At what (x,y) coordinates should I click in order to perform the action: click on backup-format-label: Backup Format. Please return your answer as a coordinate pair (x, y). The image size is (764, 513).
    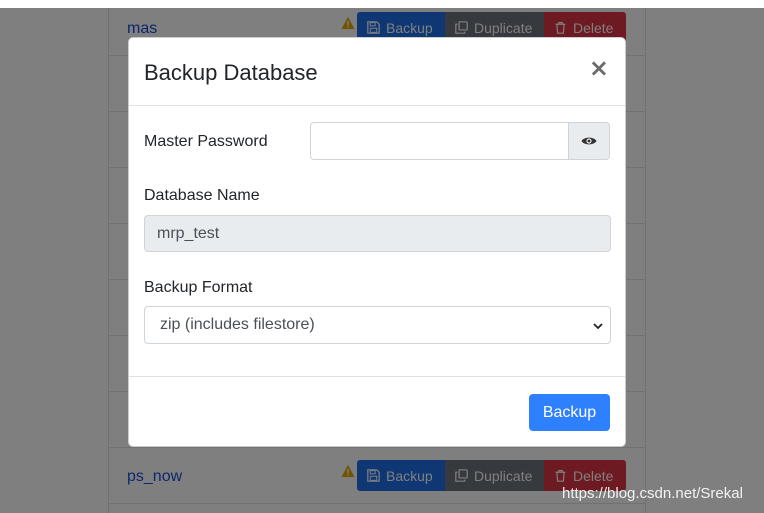
    Looking at the image, I should click on (198, 287).